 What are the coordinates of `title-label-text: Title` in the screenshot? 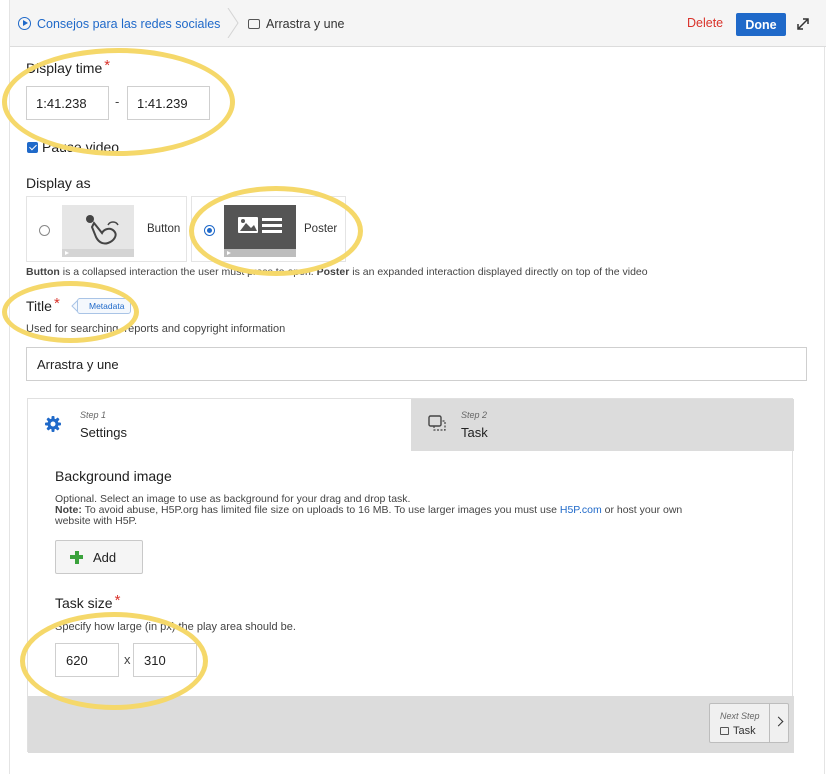 It's located at (39, 306).